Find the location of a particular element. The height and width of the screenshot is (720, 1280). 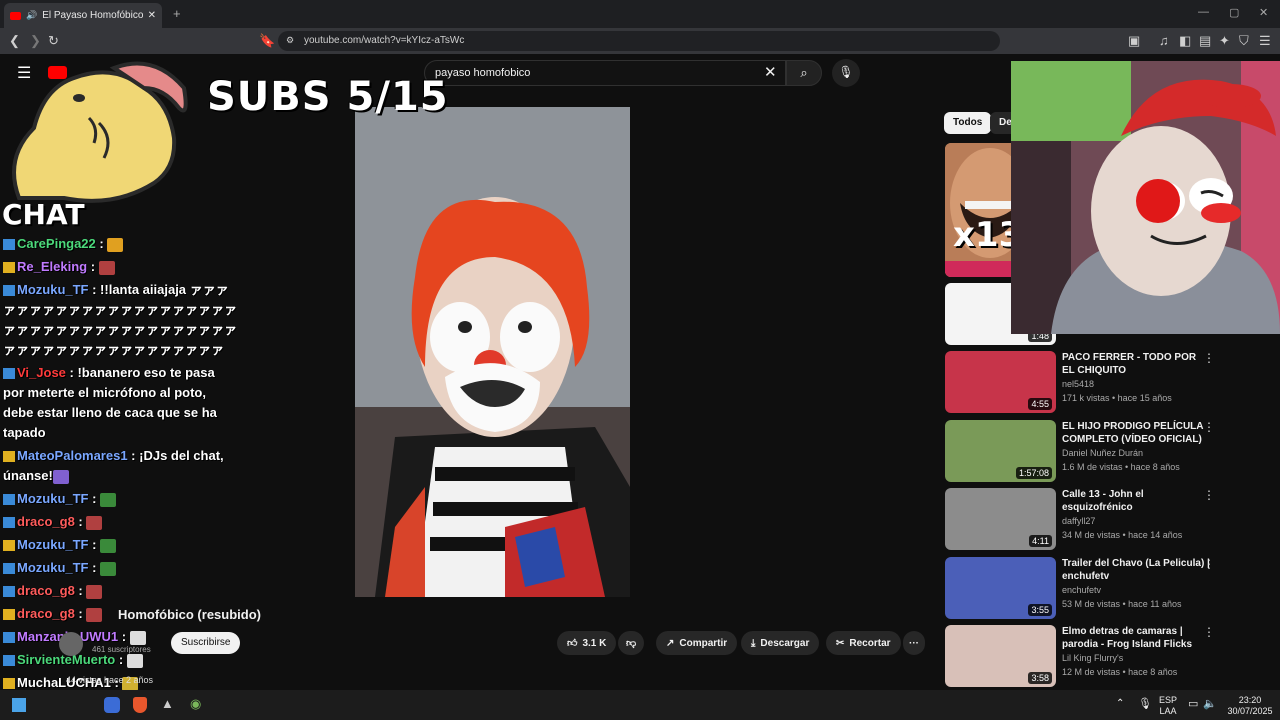

download-button: ⤓ Descargar is located at coordinates (780, 643).